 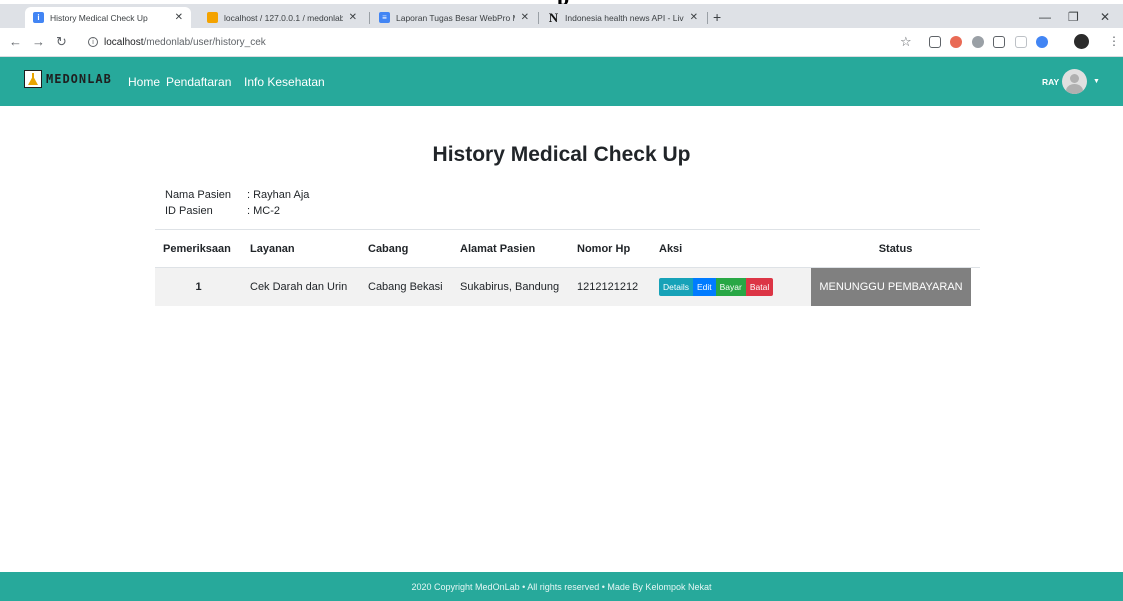 I want to click on cell-aksi: Details Edit Bayar Batal, so click(x=731, y=286).